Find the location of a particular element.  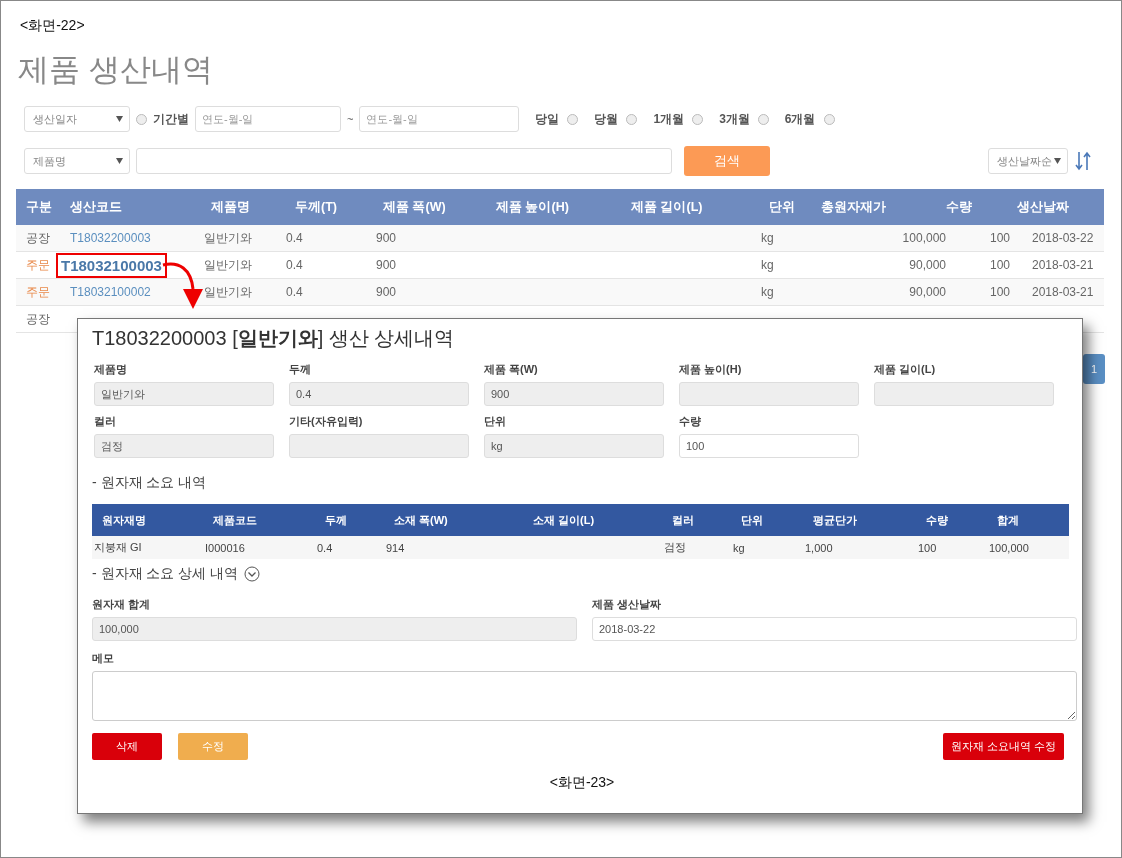

sort-select: 생산날짜순 is located at coordinates (1028, 161).